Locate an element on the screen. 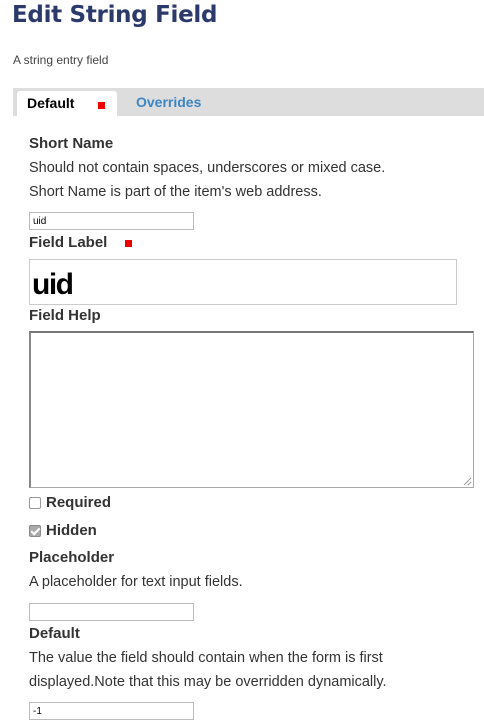 This screenshot has width=484, height=726. default-input is located at coordinates (111, 711).